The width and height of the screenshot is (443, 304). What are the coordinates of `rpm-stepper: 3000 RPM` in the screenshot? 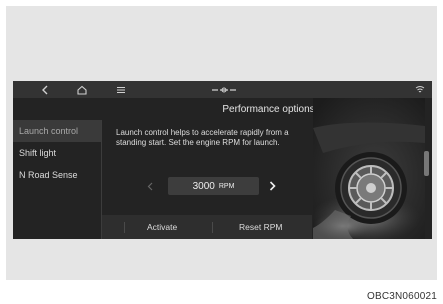 It's located at (216, 186).